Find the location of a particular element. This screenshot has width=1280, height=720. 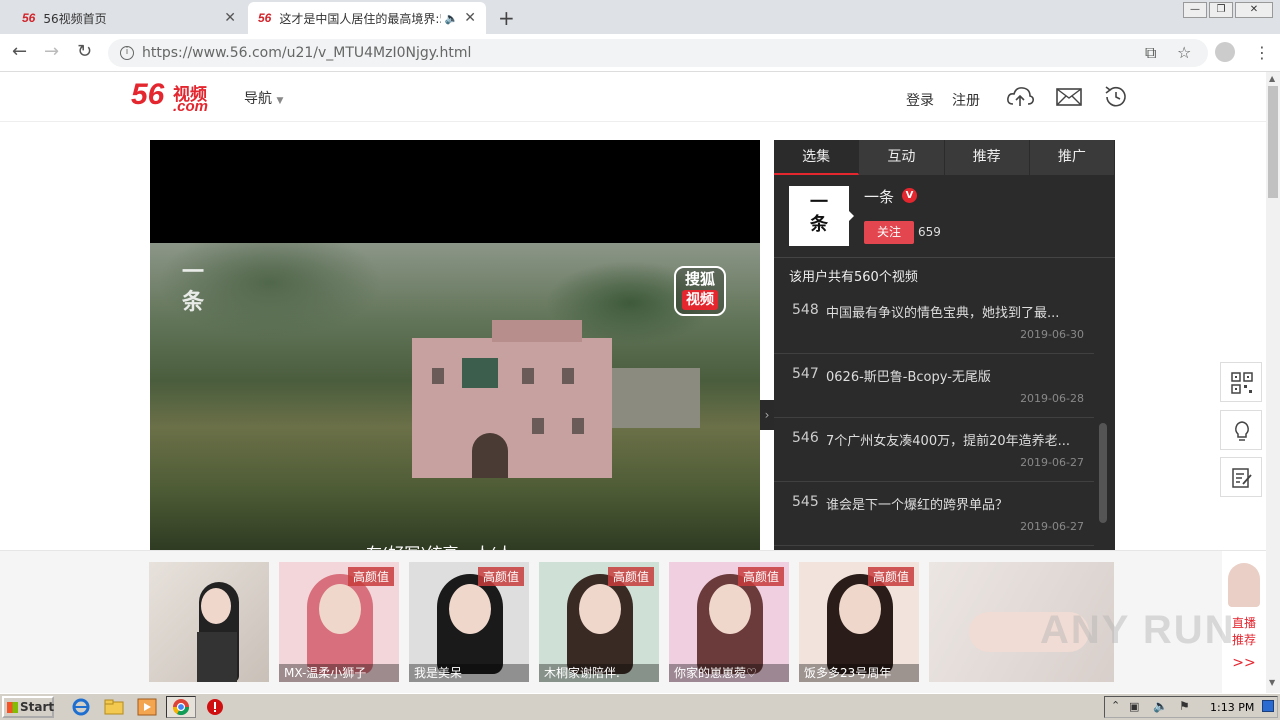

lightbulb-icon is located at coordinates (1242, 431).